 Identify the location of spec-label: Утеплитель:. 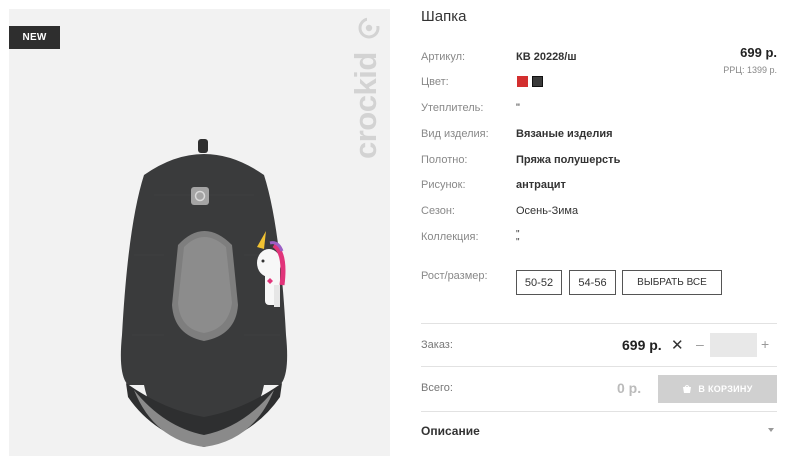
(452, 108).